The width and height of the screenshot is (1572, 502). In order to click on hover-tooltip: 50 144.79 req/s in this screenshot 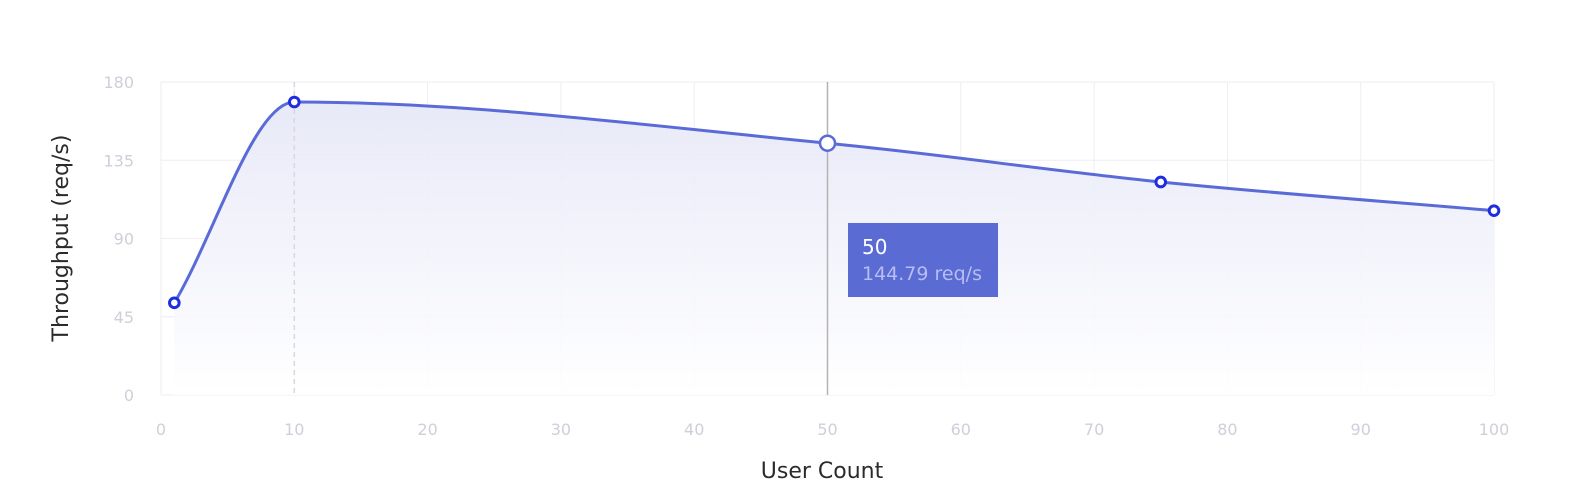, I will do `click(923, 260)`.